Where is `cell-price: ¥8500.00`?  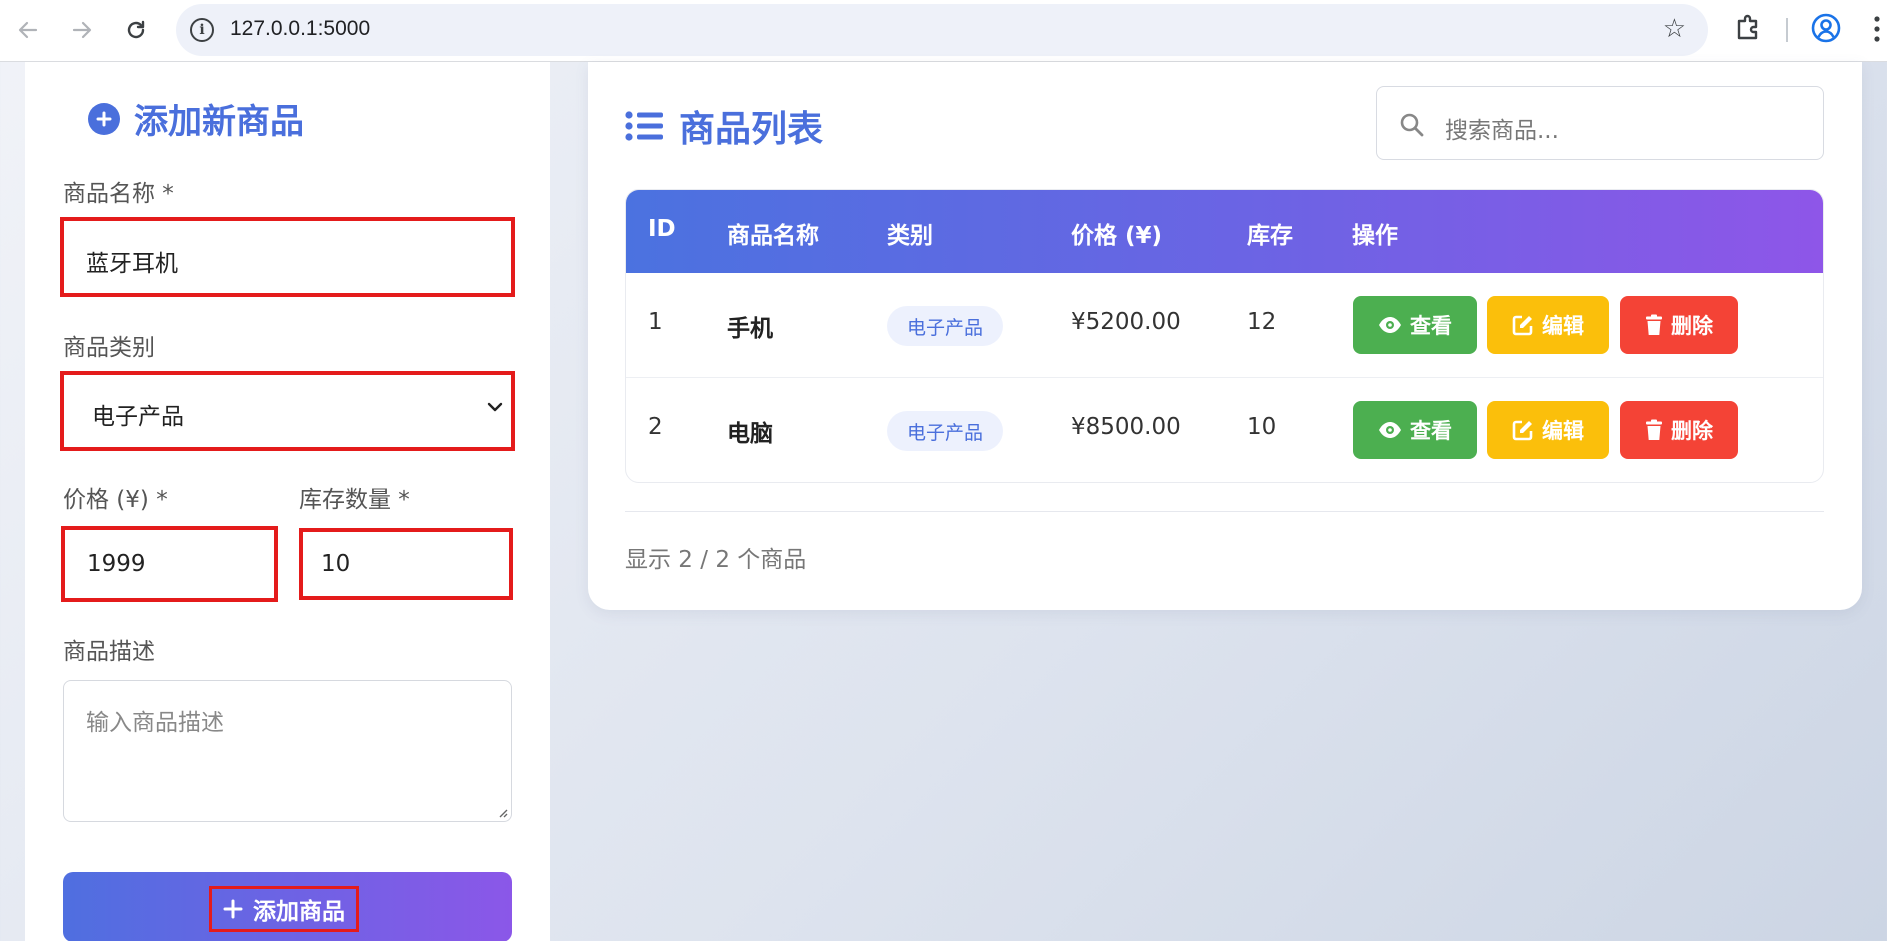 cell-price: ¥8500.00 is located at coordinates (1126, 427).